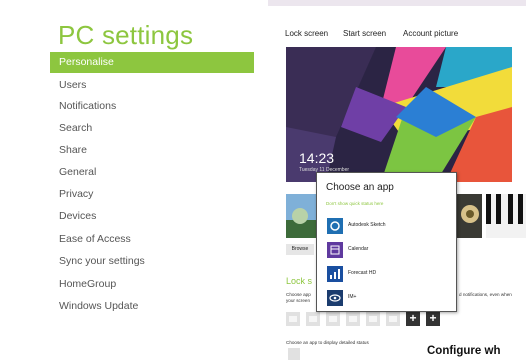  Describe the element at coordinates (152, 128) in the screenshot. I see `sidebar-item-search: Search` at that location.